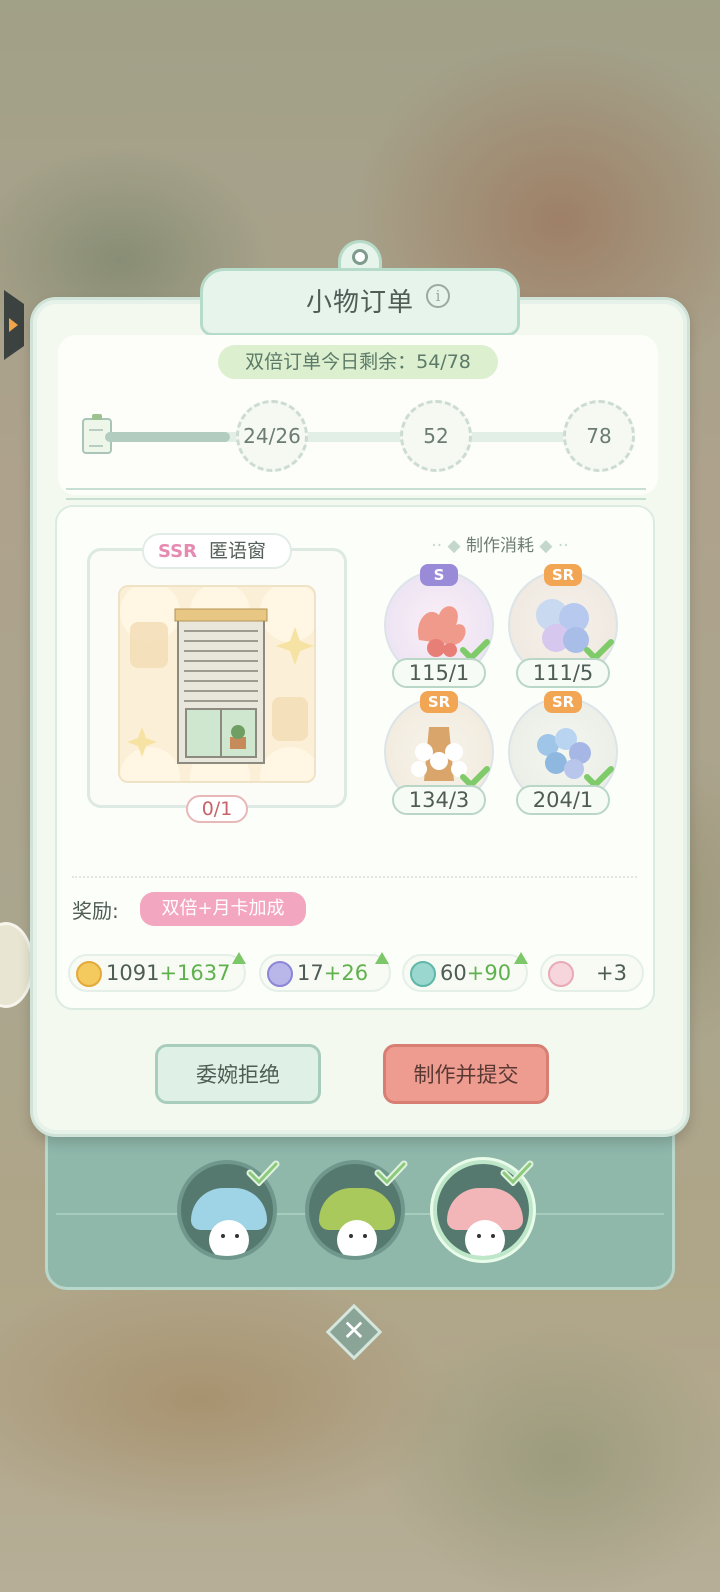 The image size is (720, 1592). Describe the element at coordinates (359, 303) in the screenshot. I see `dialog-title: 小物订单` at that location.